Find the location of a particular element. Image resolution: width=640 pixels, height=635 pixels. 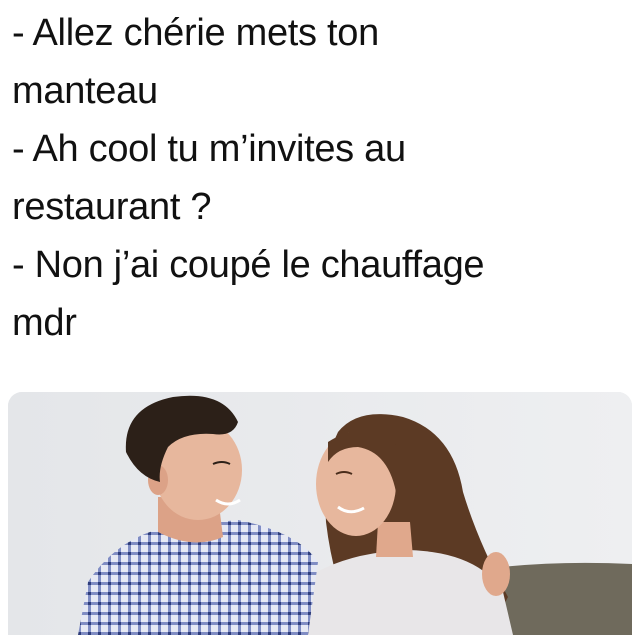

caption-line-4: restaurant ? is located at coordinates (112, 207).